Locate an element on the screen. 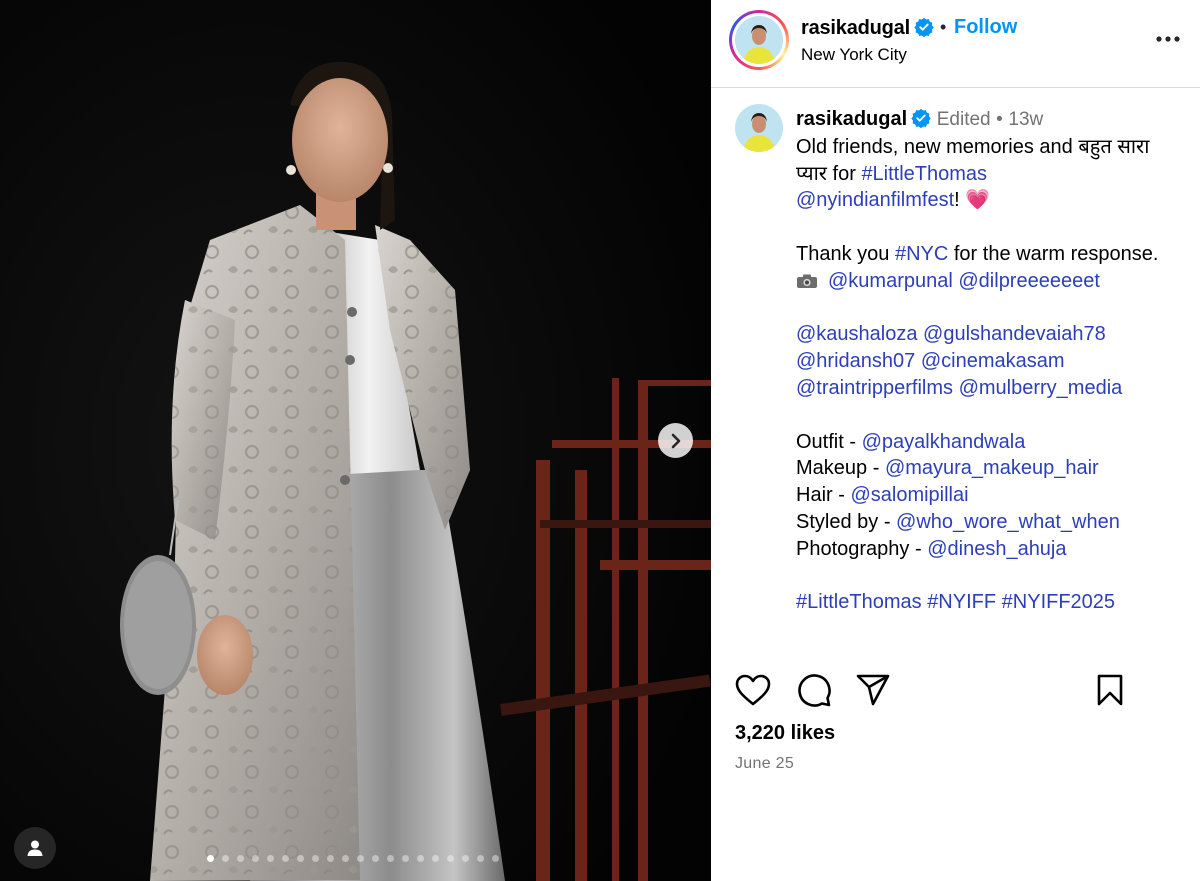  caption-text: ! 💗 is located at coordinates (972, 200).